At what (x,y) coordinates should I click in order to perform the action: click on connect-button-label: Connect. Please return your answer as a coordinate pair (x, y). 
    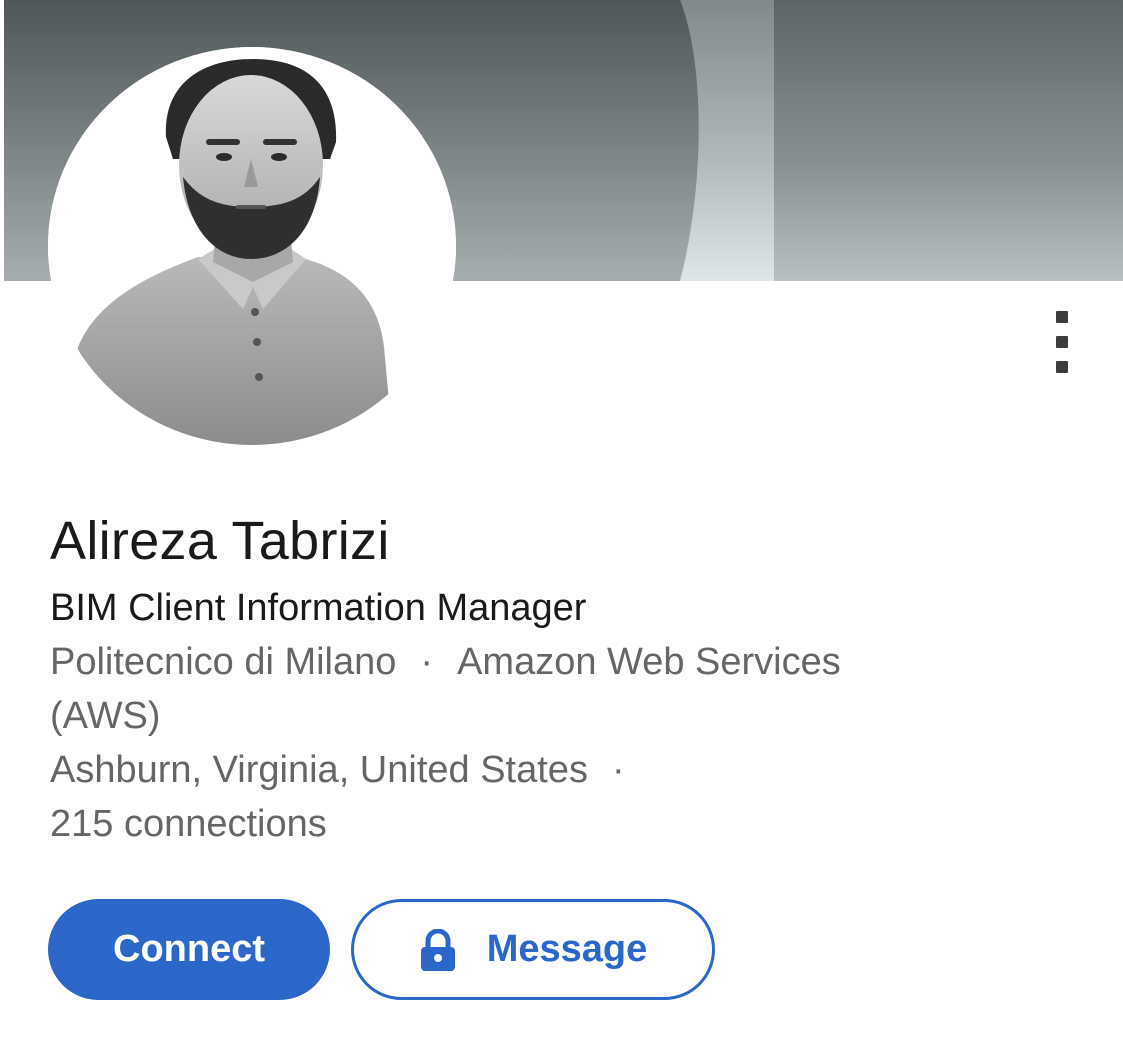
    Looking at the image, I should click on (189, 949).